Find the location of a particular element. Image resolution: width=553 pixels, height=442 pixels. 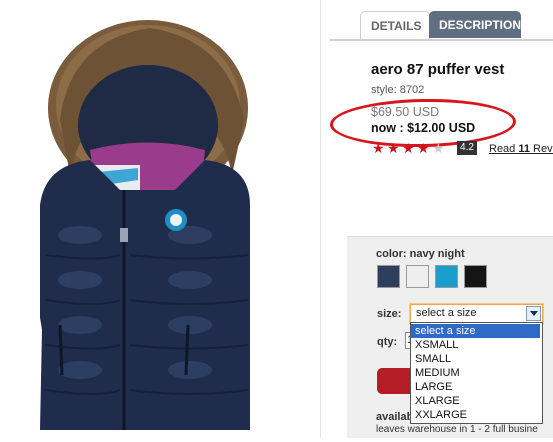

size-option: XLARGE is located at coordinates (475, 401).